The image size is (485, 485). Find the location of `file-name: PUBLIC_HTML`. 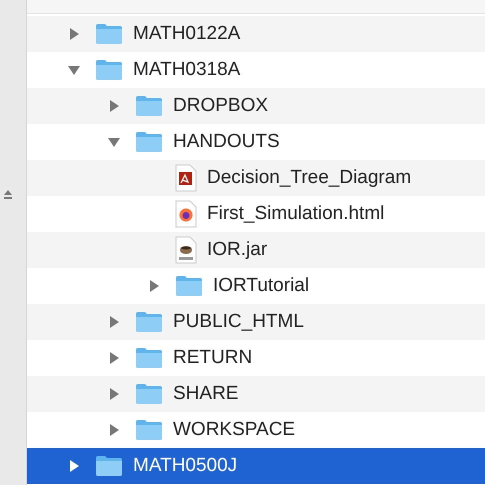

file-name: PUBLIC_HTML is located at coordinates (238, 322).